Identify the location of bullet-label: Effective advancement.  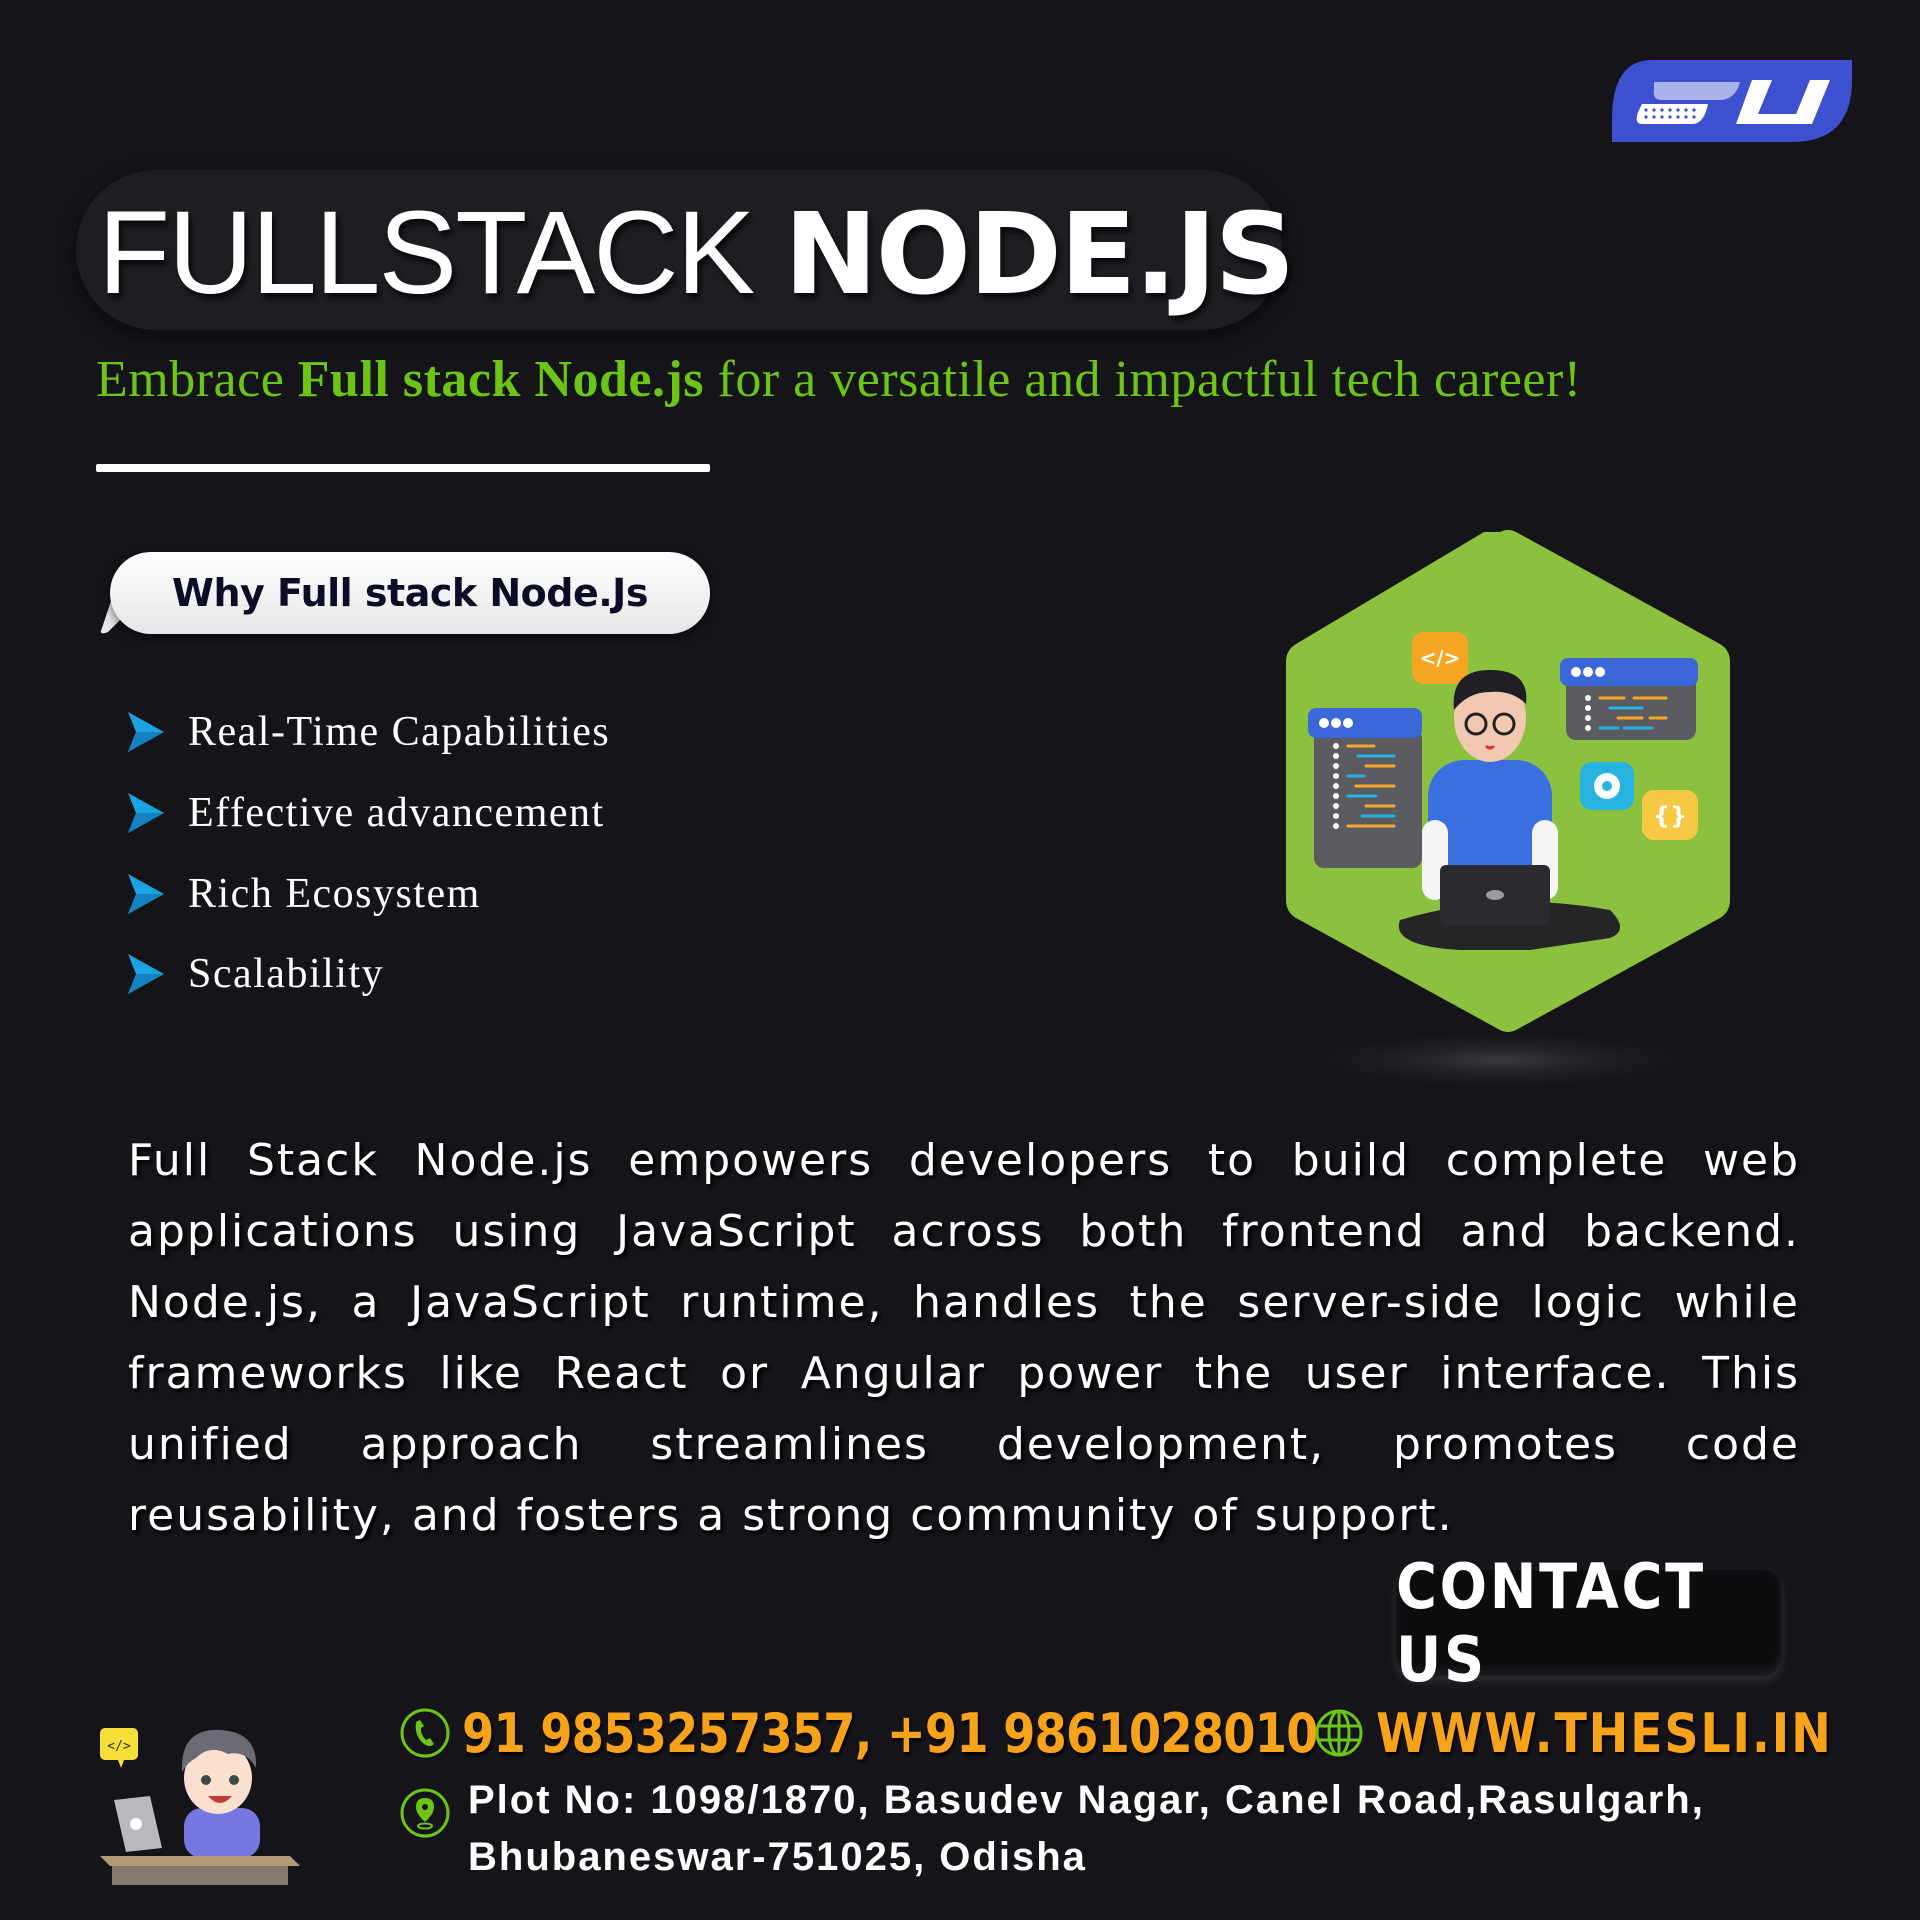
(396, 813).